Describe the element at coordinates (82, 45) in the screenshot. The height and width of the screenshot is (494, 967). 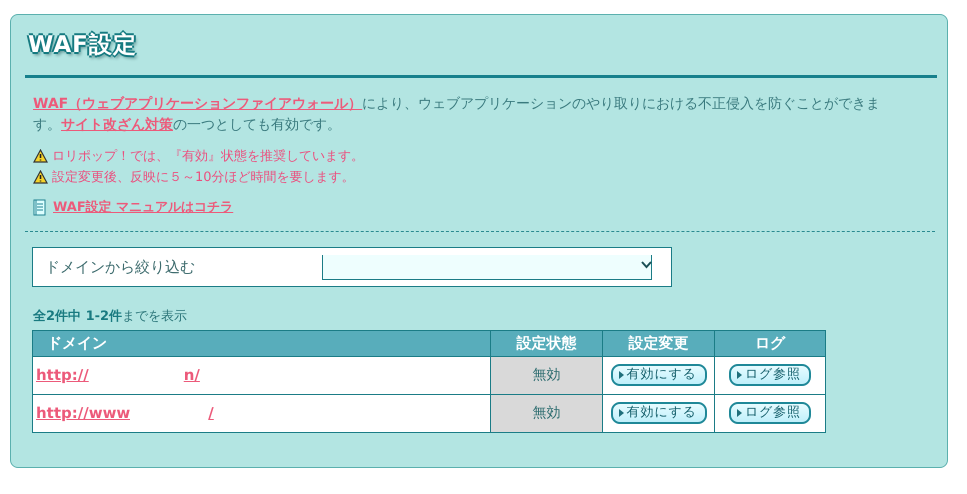
I see `page-title: WAF設定` at that location.